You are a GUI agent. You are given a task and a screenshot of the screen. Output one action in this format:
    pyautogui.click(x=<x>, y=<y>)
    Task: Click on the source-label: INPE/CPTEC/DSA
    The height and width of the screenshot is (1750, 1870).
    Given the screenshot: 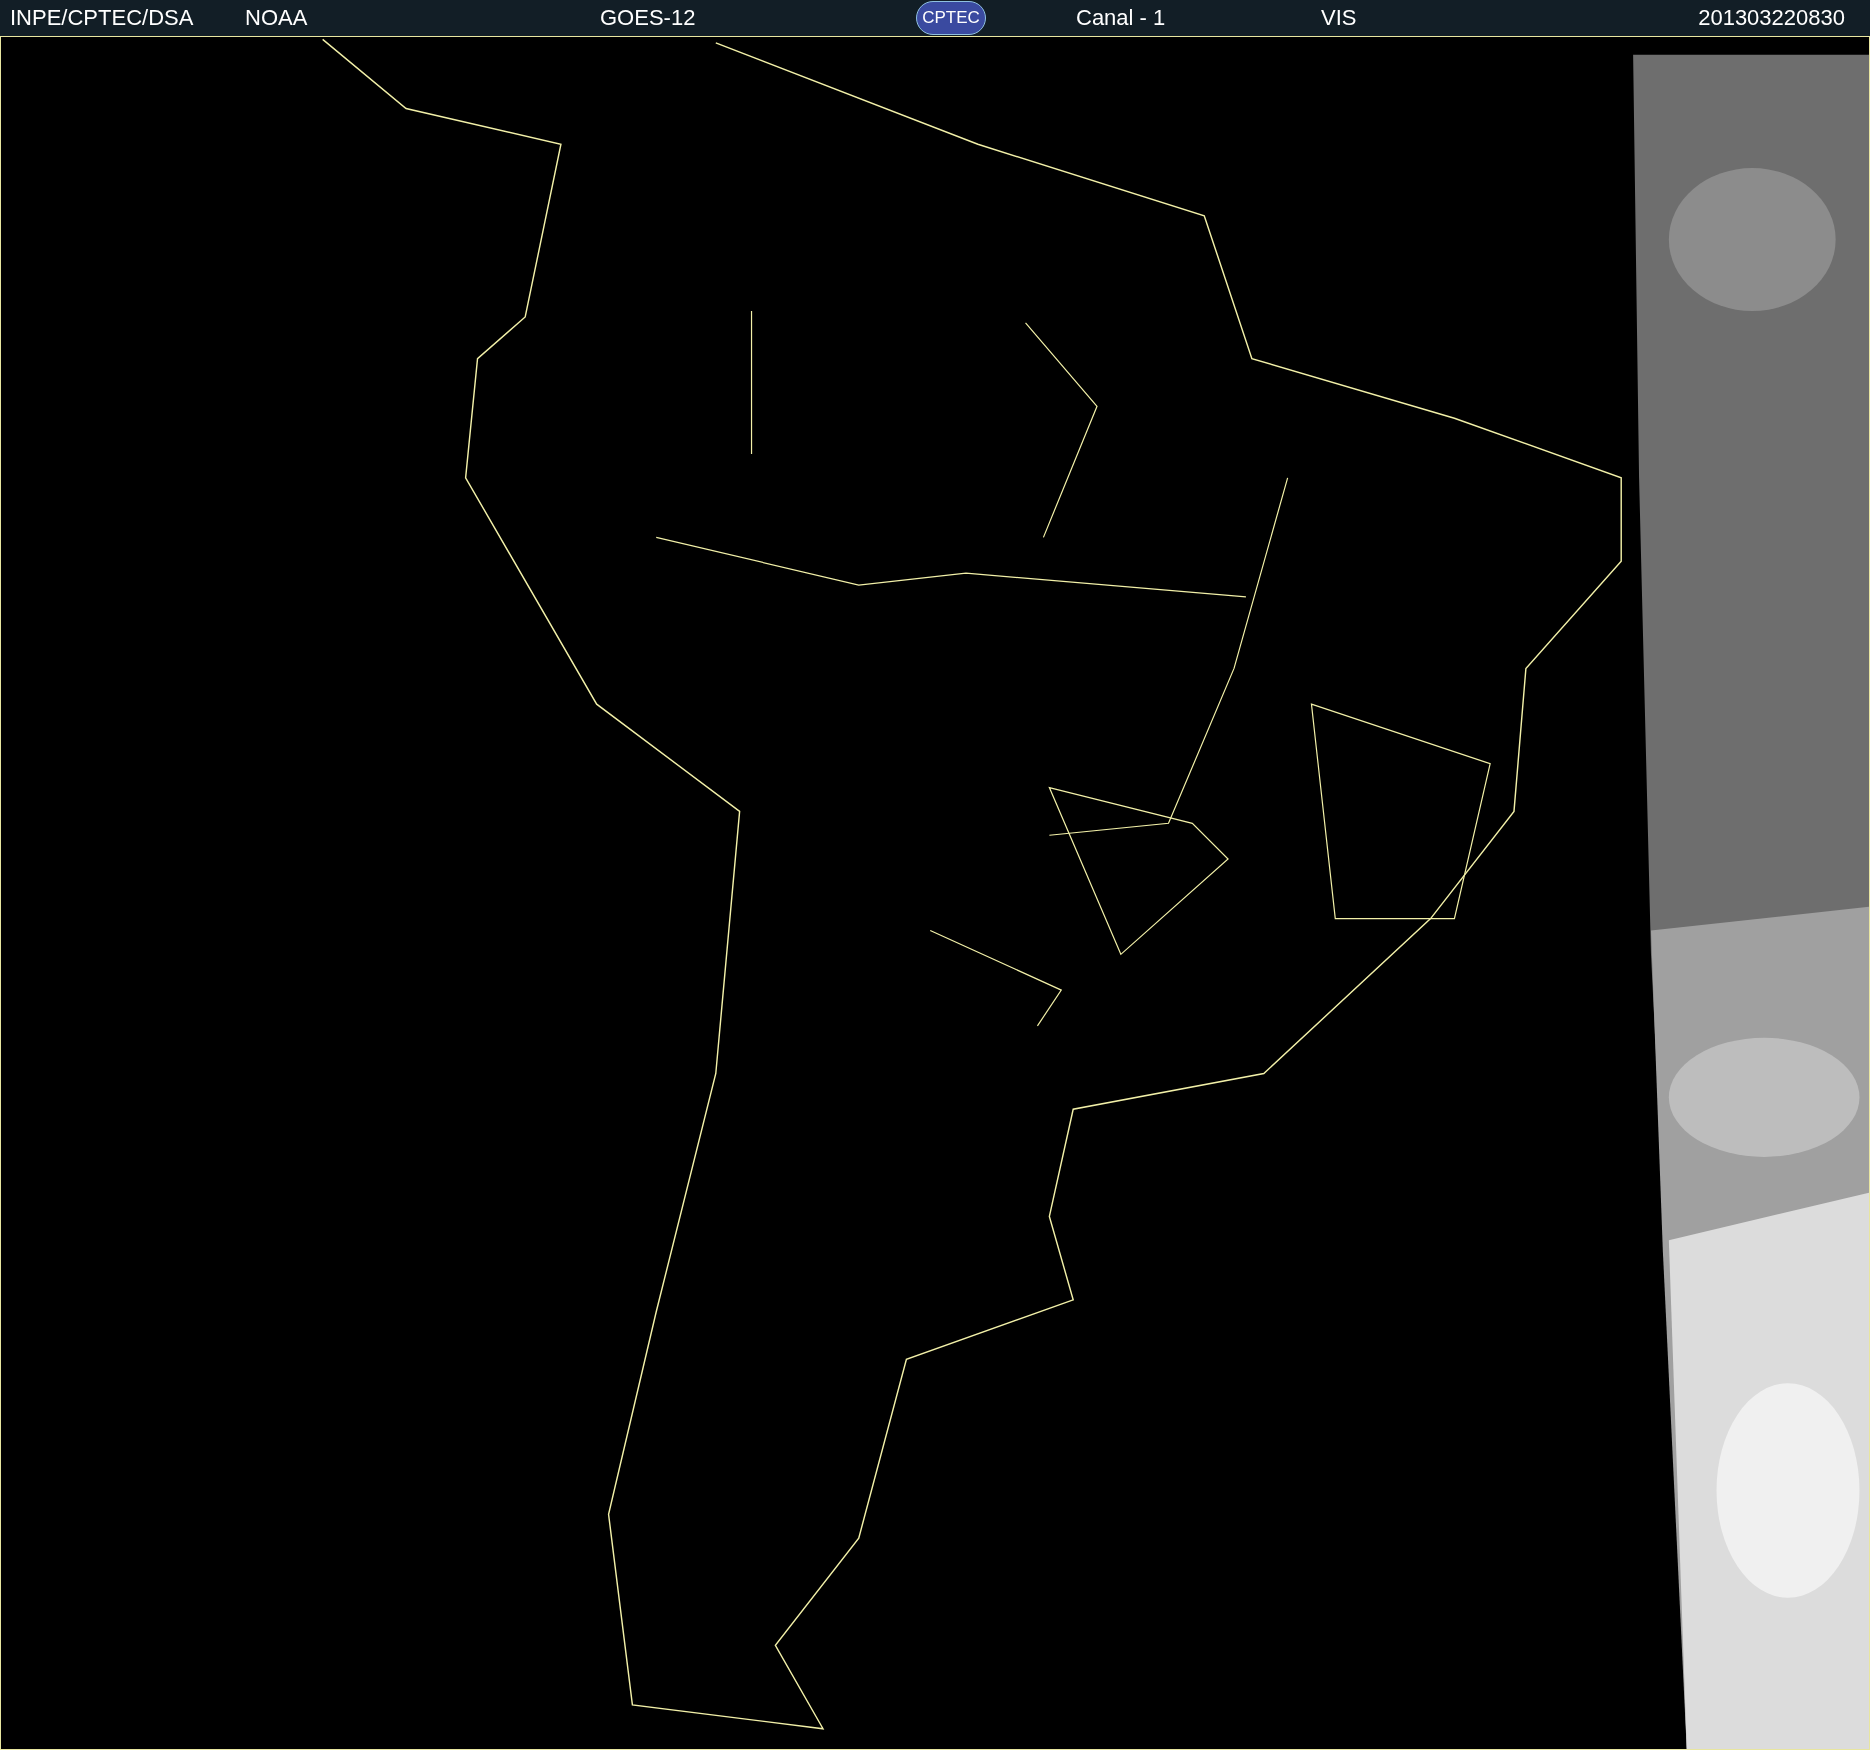 What is the action you would take?
    pyautogui.click(x=102, y=18)
    